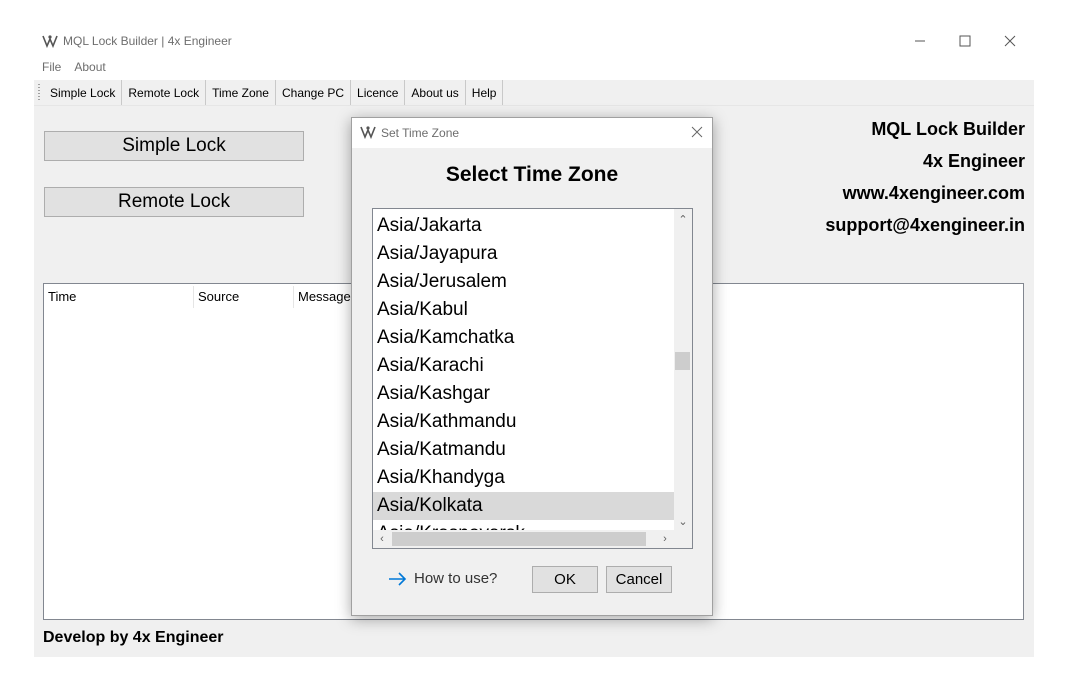 The width and height of the screenshot is (1066, 684). I want to click on timezone-list-item: Asia/Karachi, so click(523, 366).